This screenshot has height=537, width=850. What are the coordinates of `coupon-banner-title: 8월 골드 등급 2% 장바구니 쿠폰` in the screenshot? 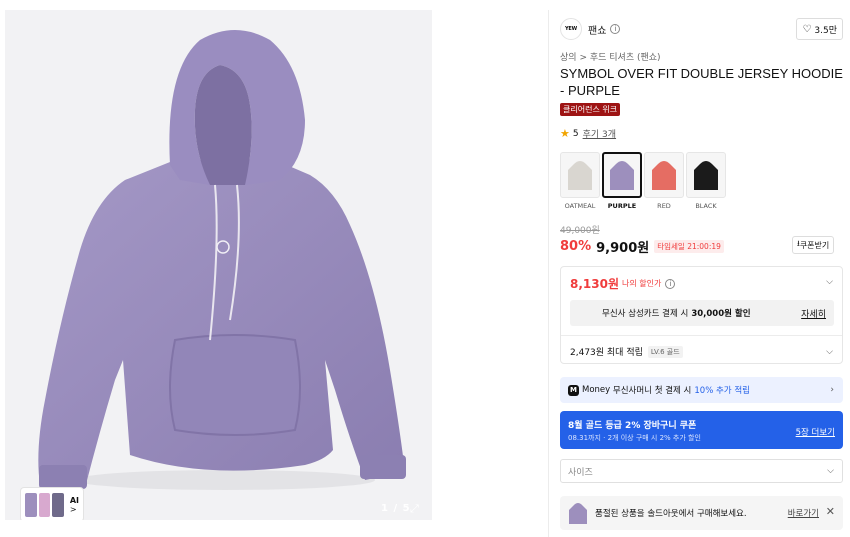 It's located at (632, 426).